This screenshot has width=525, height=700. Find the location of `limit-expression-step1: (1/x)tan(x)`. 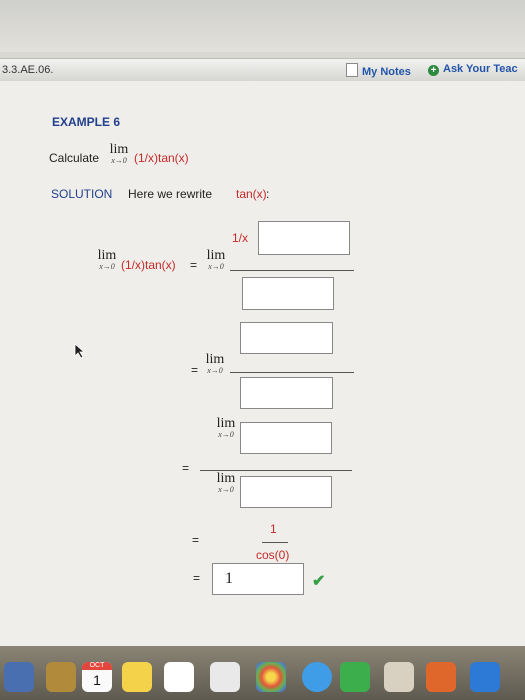

limit-expression-step1: (1/x)tan(x) is located at coordinates (148, 265).